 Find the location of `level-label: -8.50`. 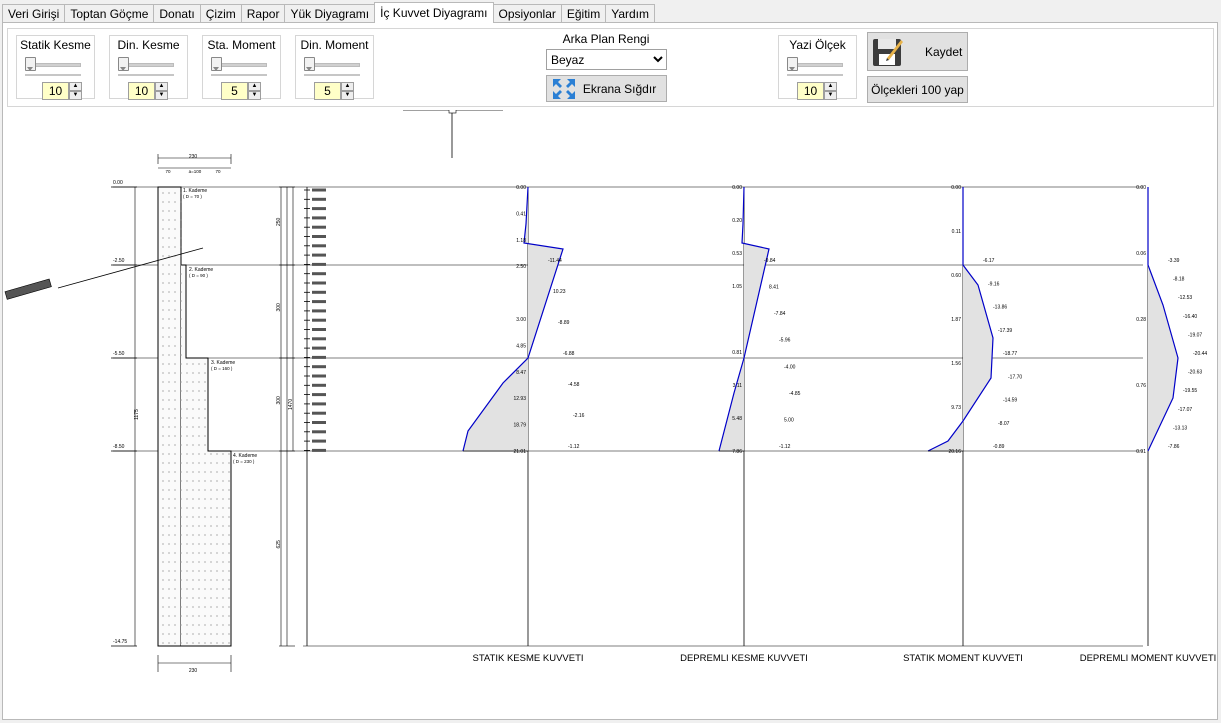

level-label: -8.50 is located at coordinates (119, 447).